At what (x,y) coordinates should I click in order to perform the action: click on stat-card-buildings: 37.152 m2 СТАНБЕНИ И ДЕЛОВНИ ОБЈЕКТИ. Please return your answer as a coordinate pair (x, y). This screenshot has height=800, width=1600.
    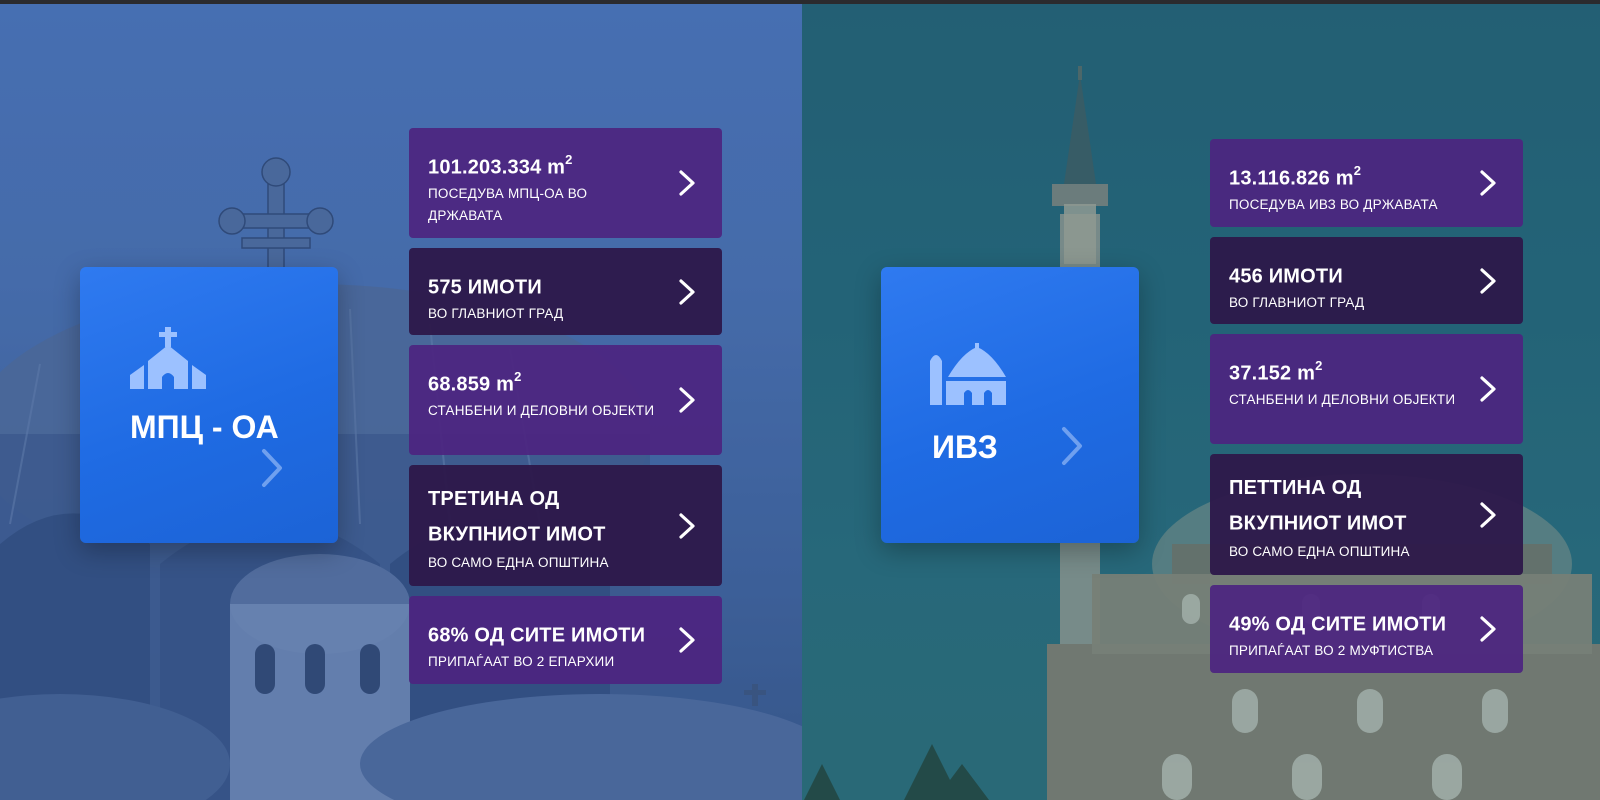
    Looking at the image, I should click on (1366, 389).